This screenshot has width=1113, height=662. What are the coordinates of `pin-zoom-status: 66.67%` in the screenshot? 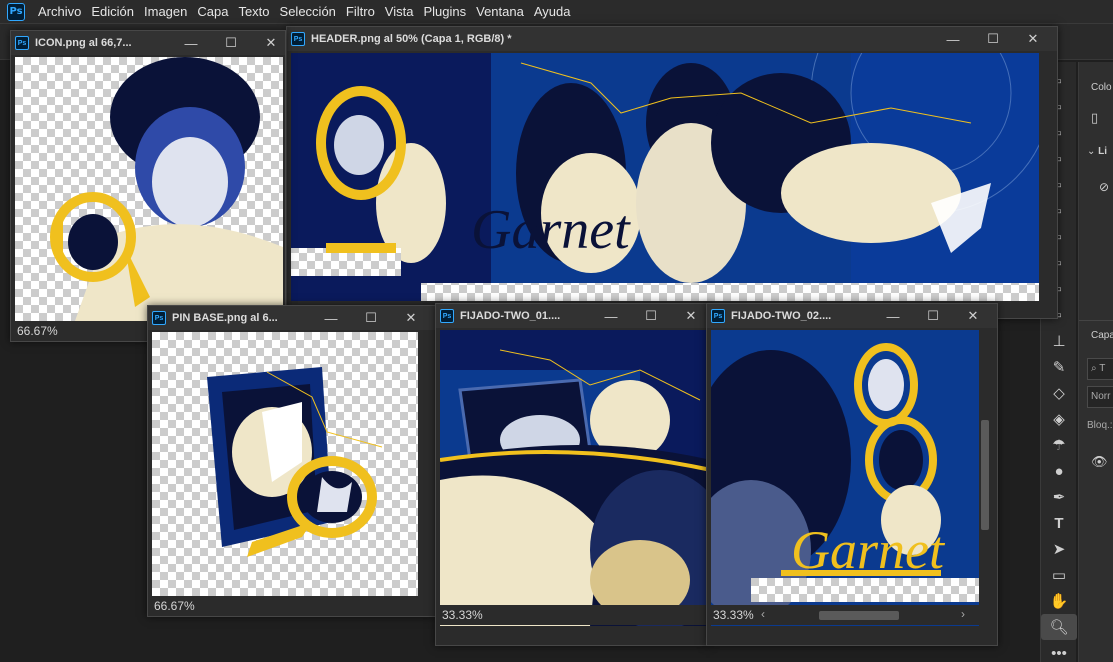 It's located at (291, 606).